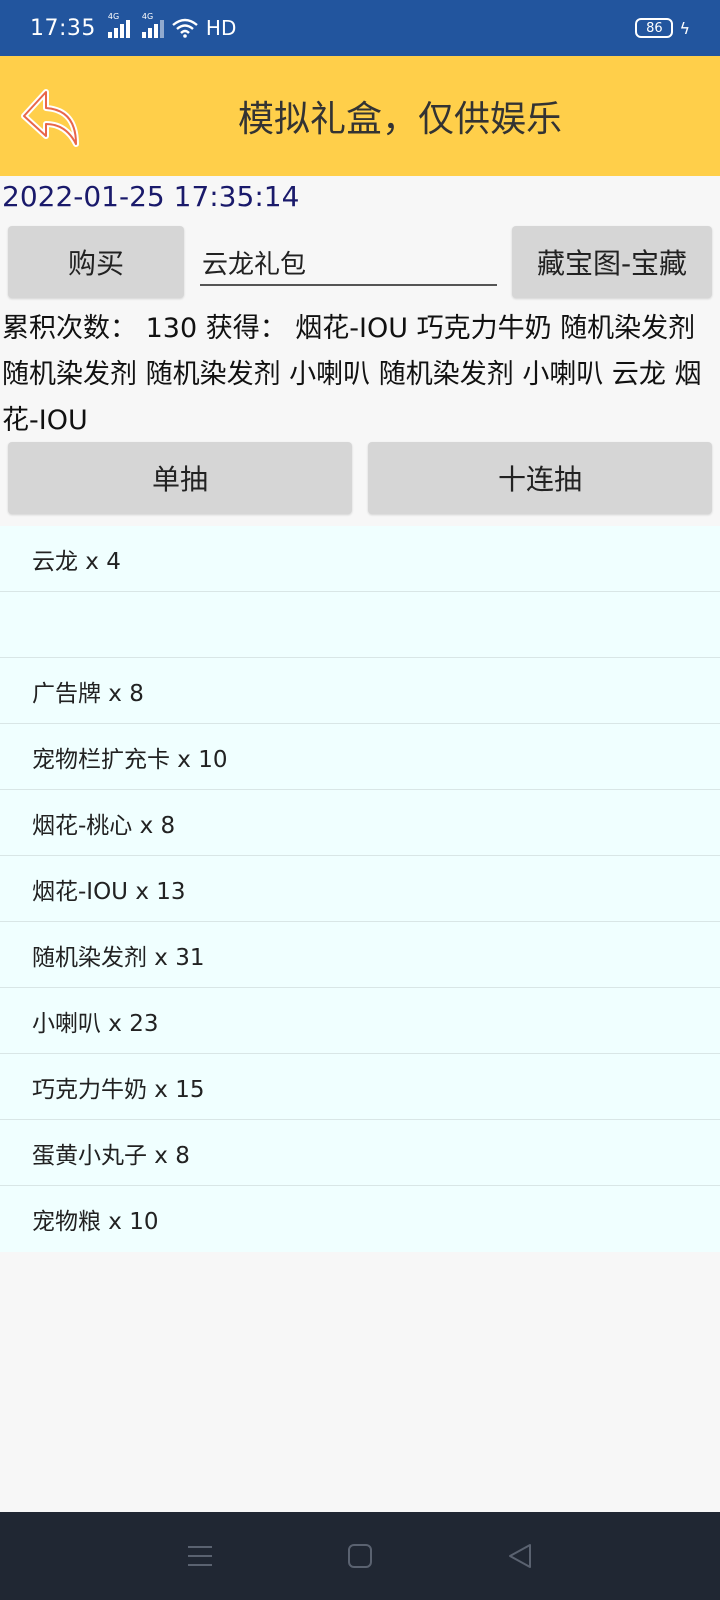 This screenshot has height=1600, width=720. I want to click on list-item: 蛋黄小丸子 x 8, so click(360, 1153).